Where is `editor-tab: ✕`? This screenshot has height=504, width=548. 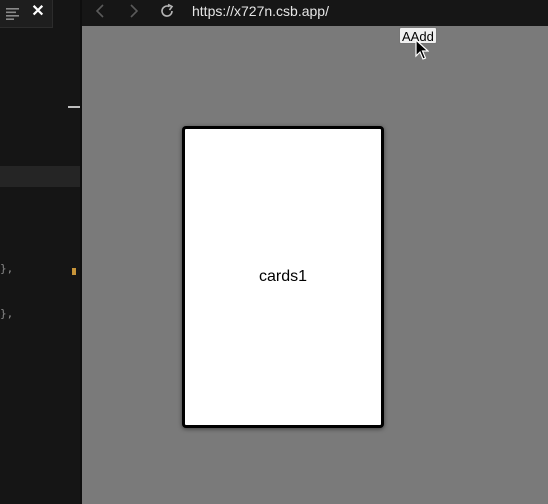 editor-tab: ✕ is located at coordinates (26, 14).